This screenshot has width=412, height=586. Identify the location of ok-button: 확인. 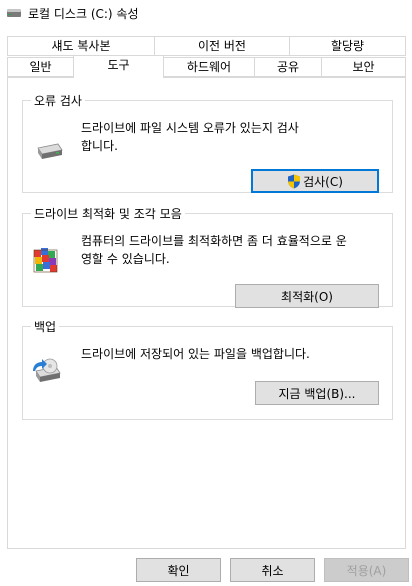
(178, 570).